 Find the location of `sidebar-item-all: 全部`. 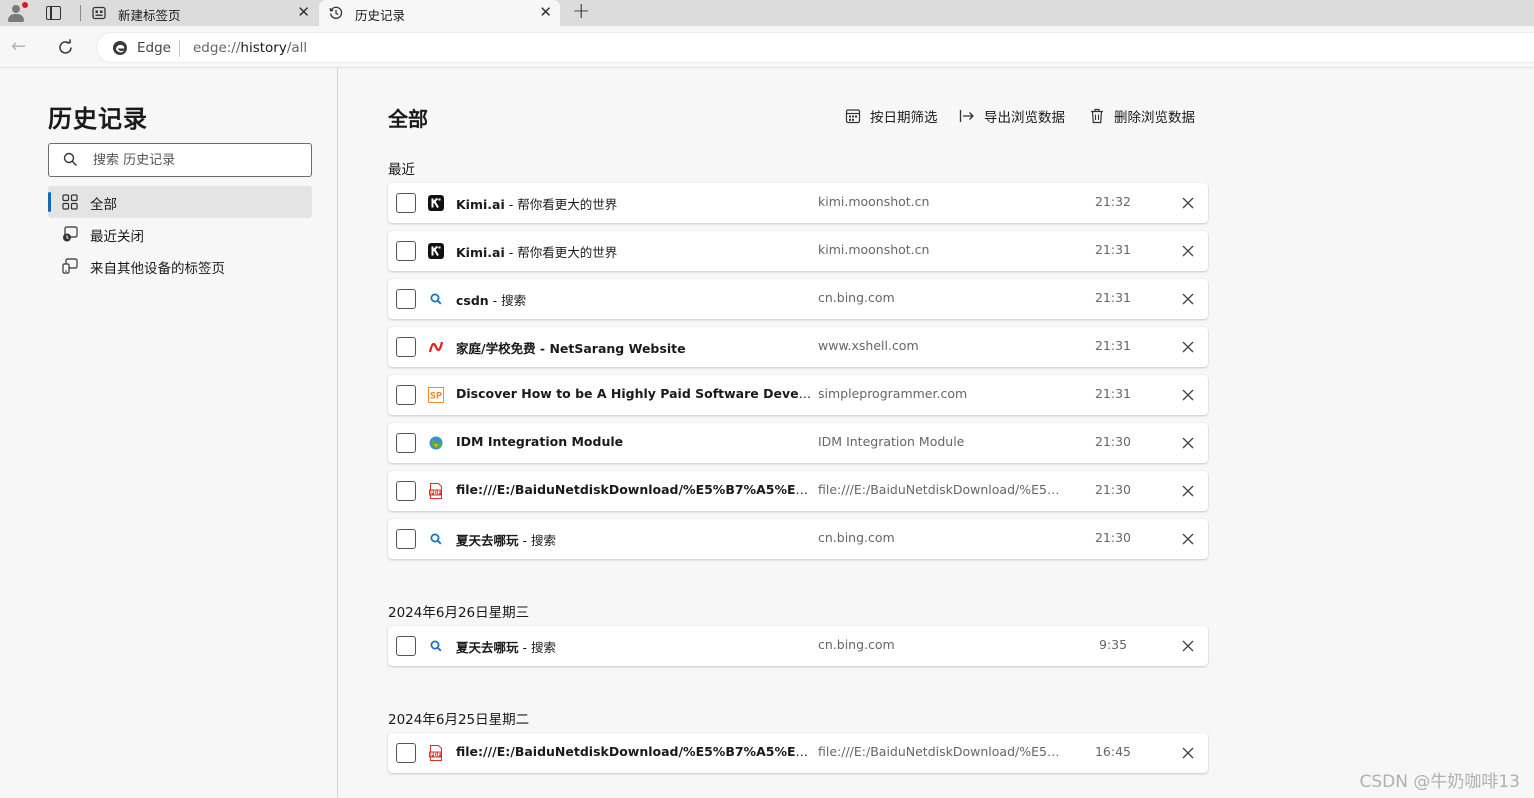

sidebar-item-all: 全部 is located at coordinates (180, 202).